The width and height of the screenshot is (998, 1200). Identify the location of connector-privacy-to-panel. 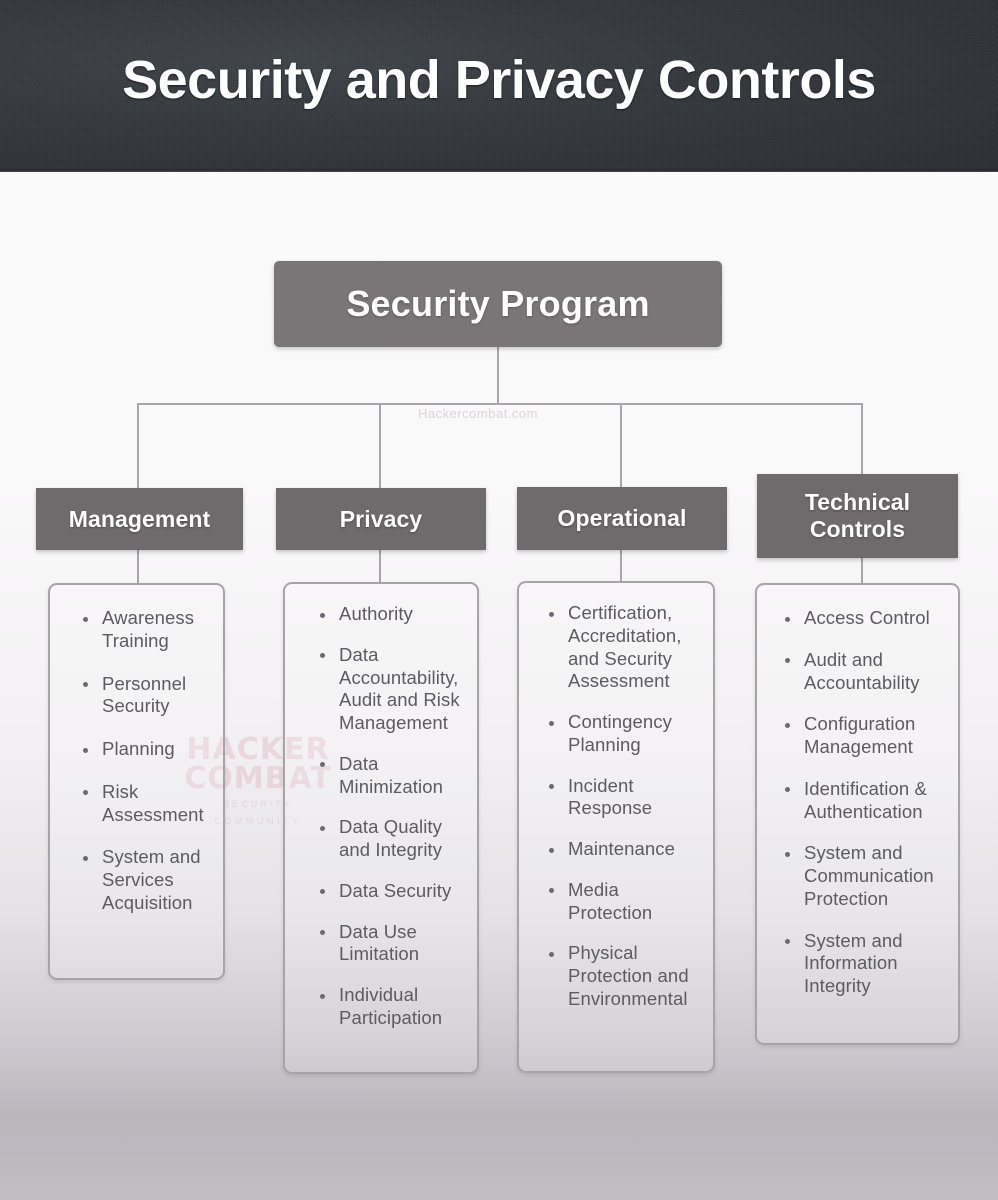
(380, 567).